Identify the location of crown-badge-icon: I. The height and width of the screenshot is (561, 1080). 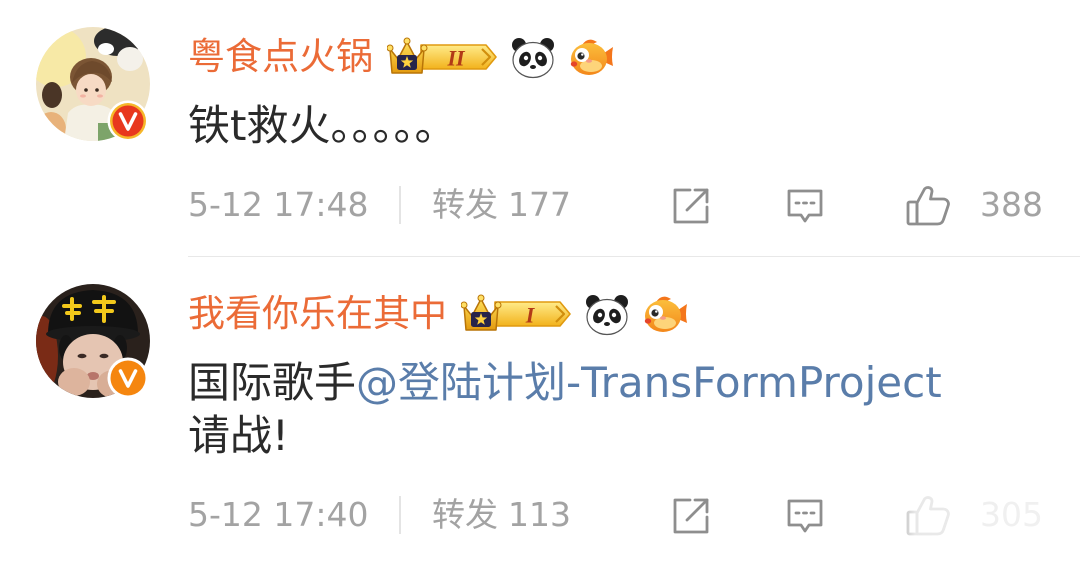
(517, 314).